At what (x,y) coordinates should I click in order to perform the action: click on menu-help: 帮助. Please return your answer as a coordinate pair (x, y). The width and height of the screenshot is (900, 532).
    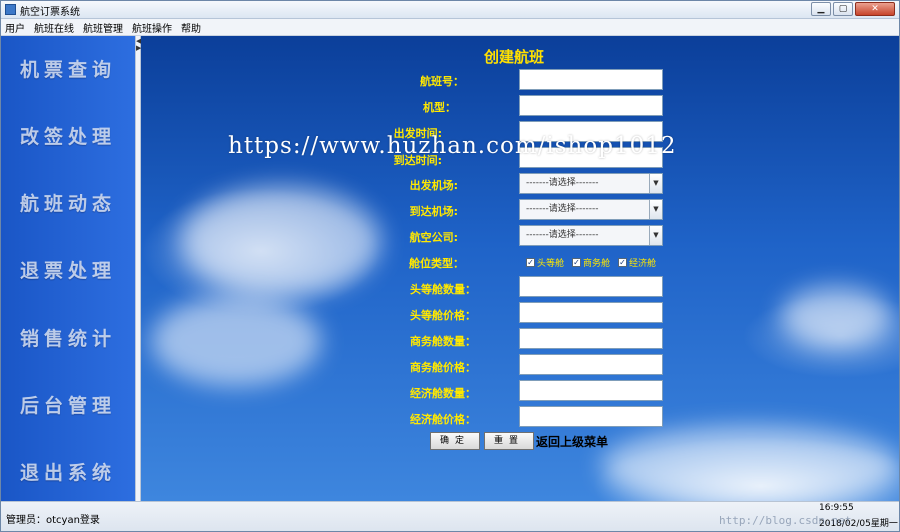
    Looking at the image, I should click on (191, 27).